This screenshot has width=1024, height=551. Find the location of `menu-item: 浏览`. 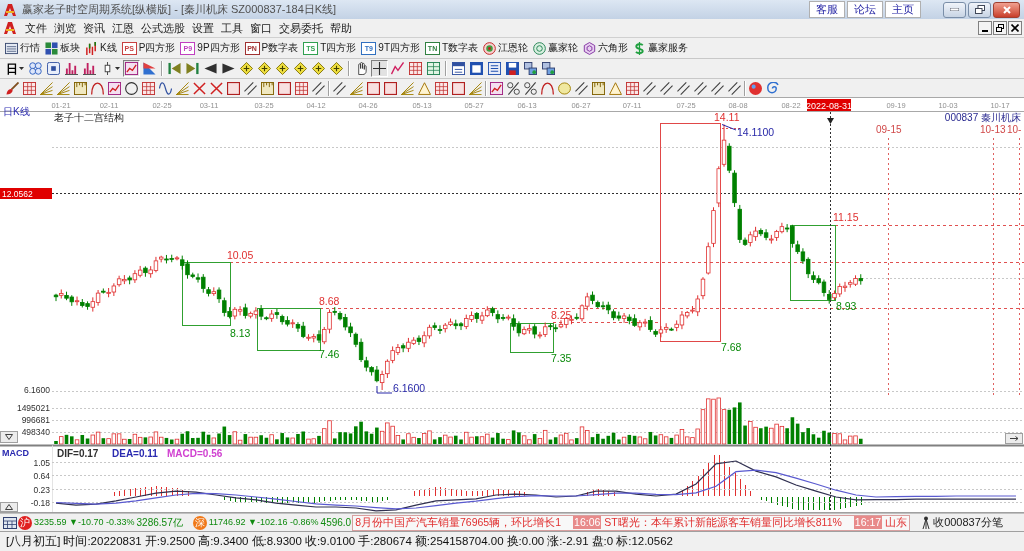

menu-item: 浏览 is located at coordinates (65, 28).